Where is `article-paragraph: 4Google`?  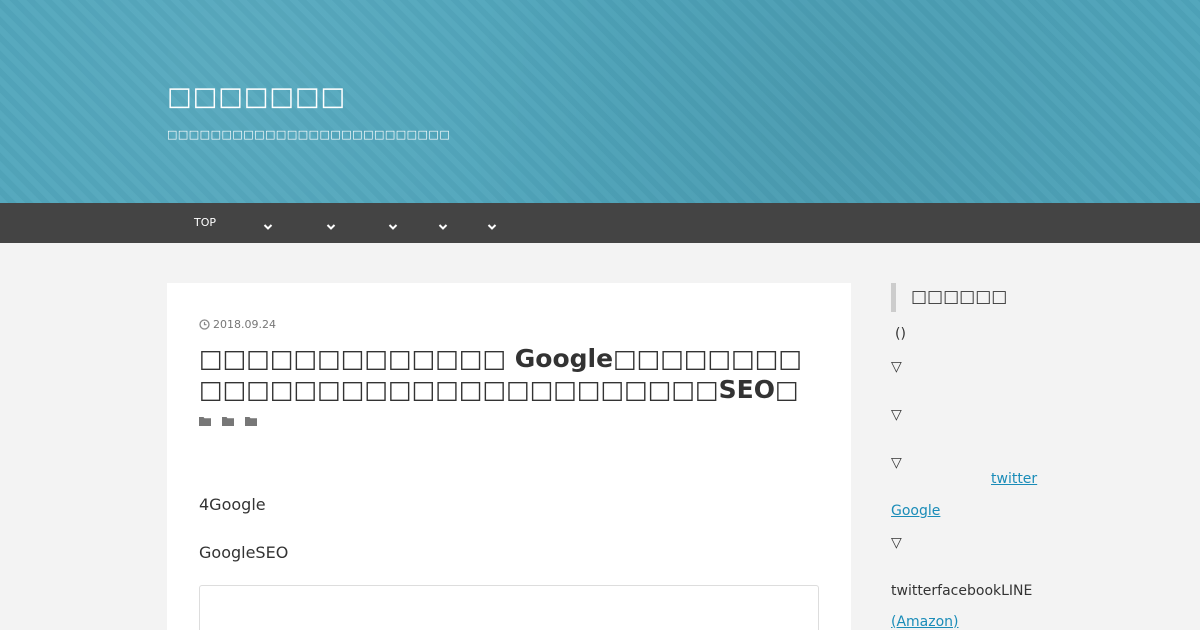
article-paragraph: 4Google is located at coordinates (232, 504).